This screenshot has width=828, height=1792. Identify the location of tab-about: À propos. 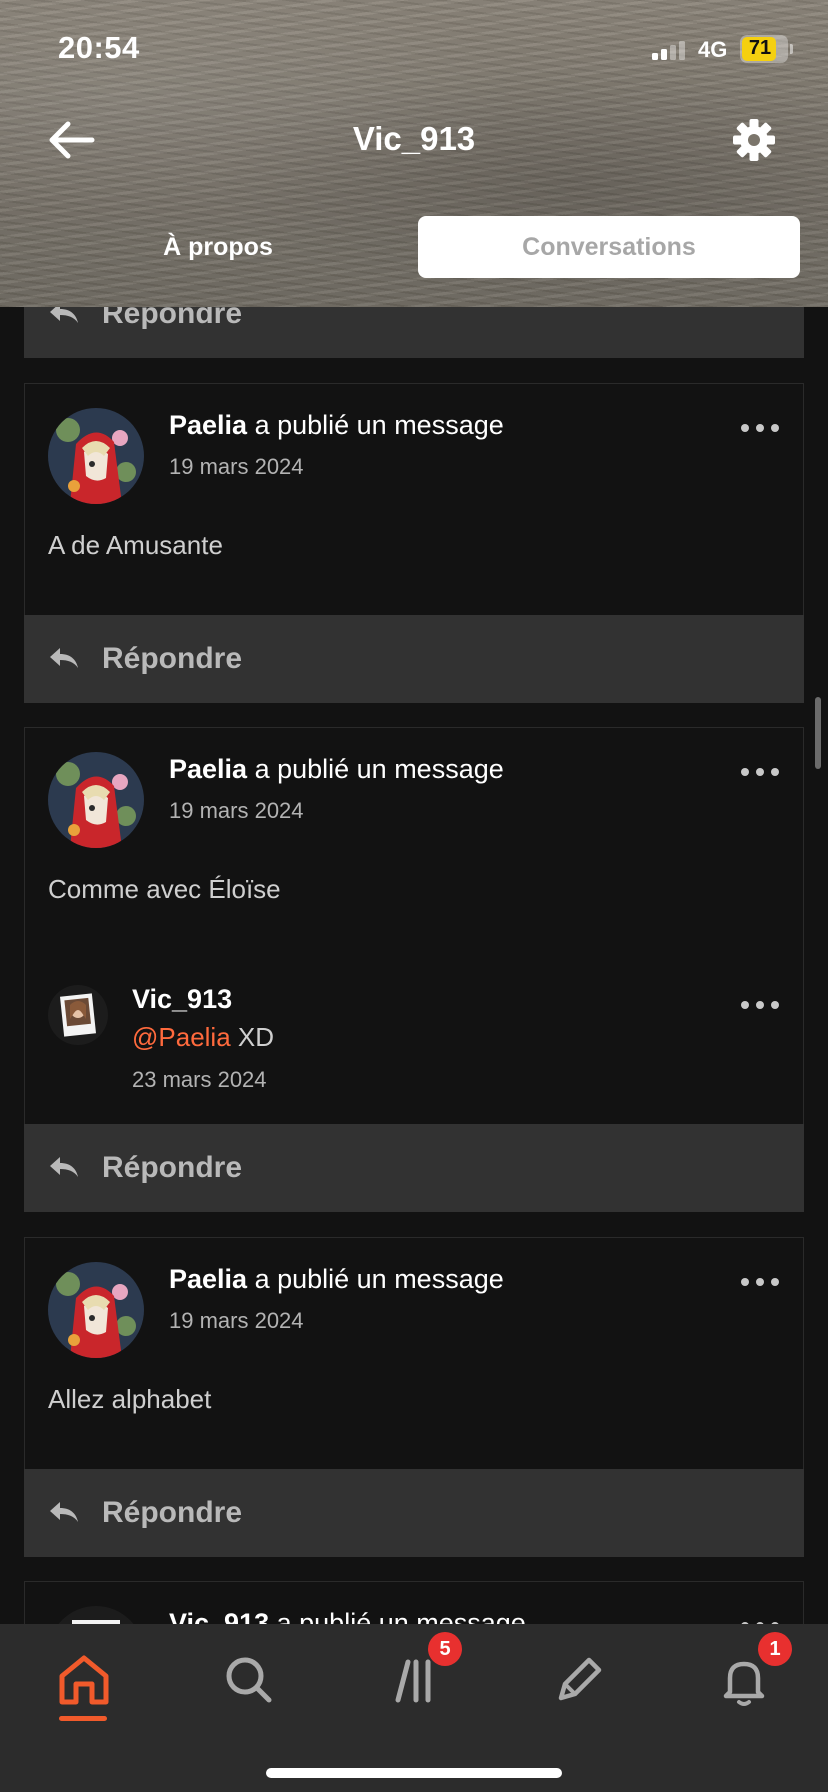
(218, 247).